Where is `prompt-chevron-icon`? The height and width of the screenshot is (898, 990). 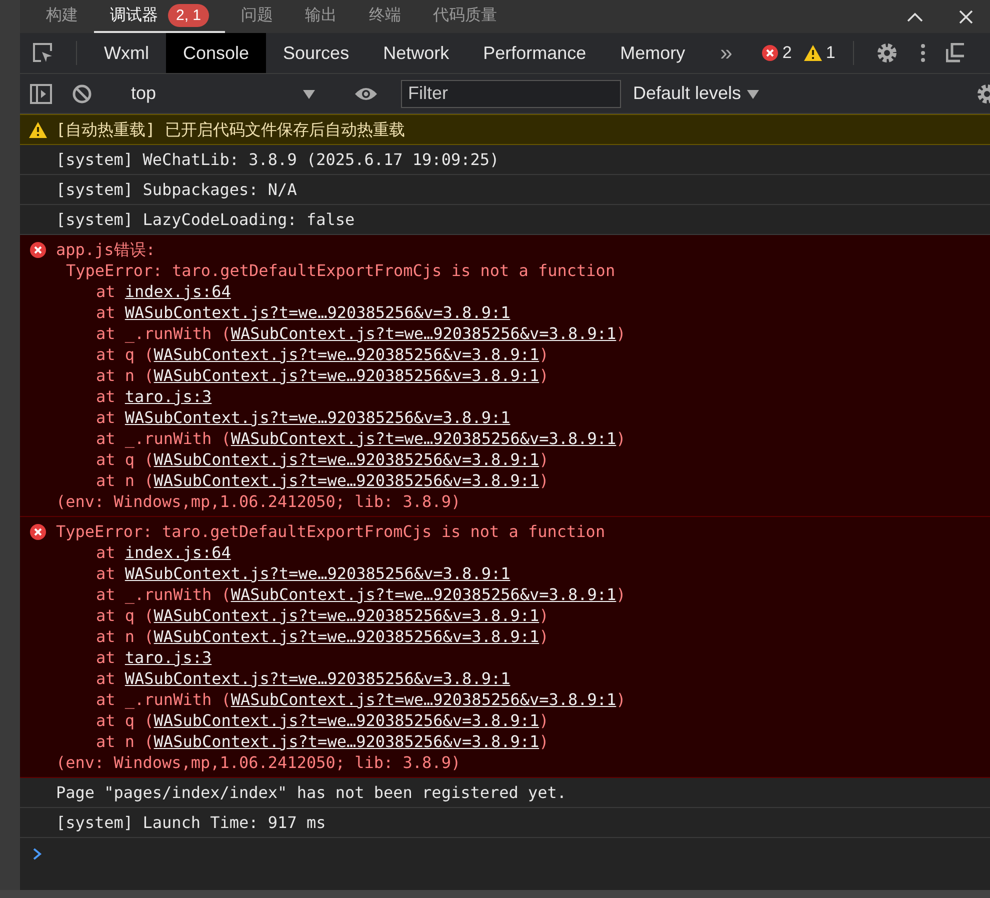
prompt-chevron-icon is located at coordinates (37, 854).